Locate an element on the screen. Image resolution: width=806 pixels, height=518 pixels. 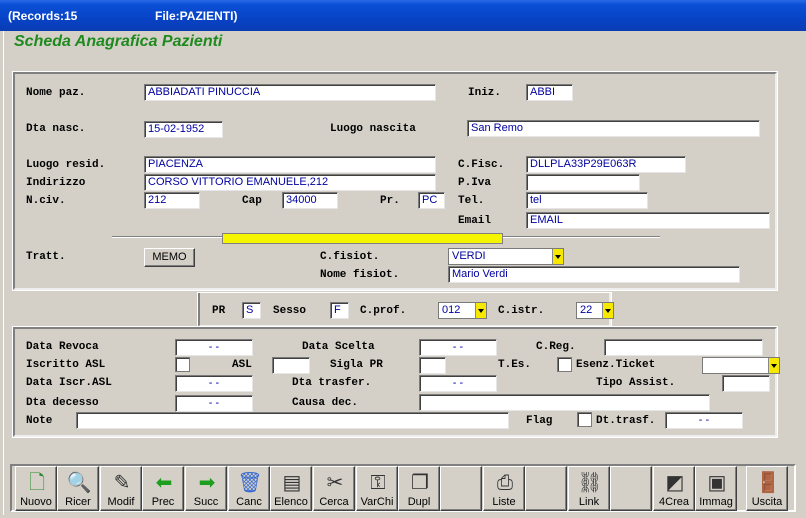
tipo-assist-input is located at coordinates (746, 383).